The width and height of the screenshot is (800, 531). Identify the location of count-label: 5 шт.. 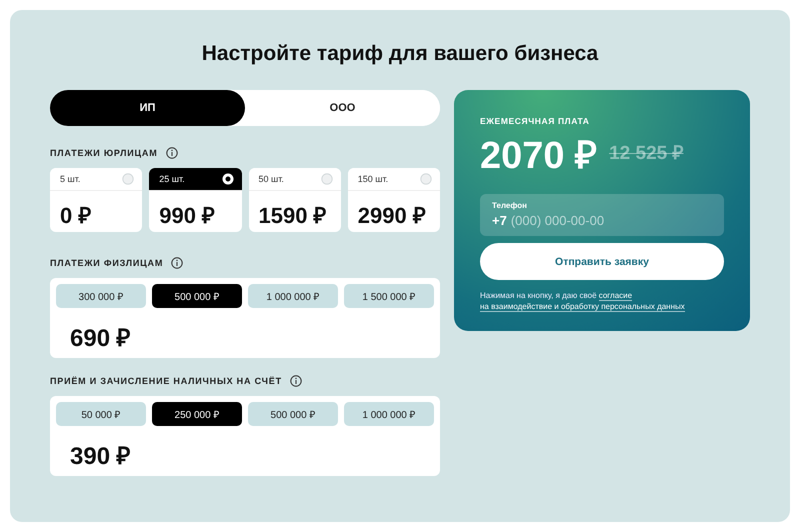
(70, 179).